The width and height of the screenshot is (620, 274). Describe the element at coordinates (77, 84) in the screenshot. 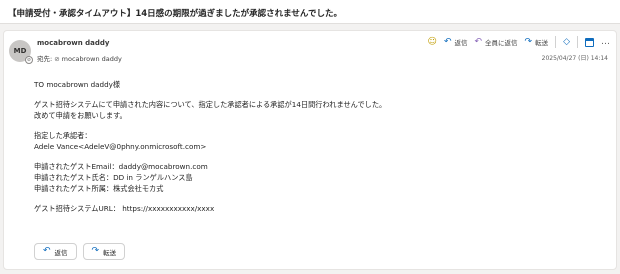

I see `greeting: TO mocabrown daddy様` at that location.